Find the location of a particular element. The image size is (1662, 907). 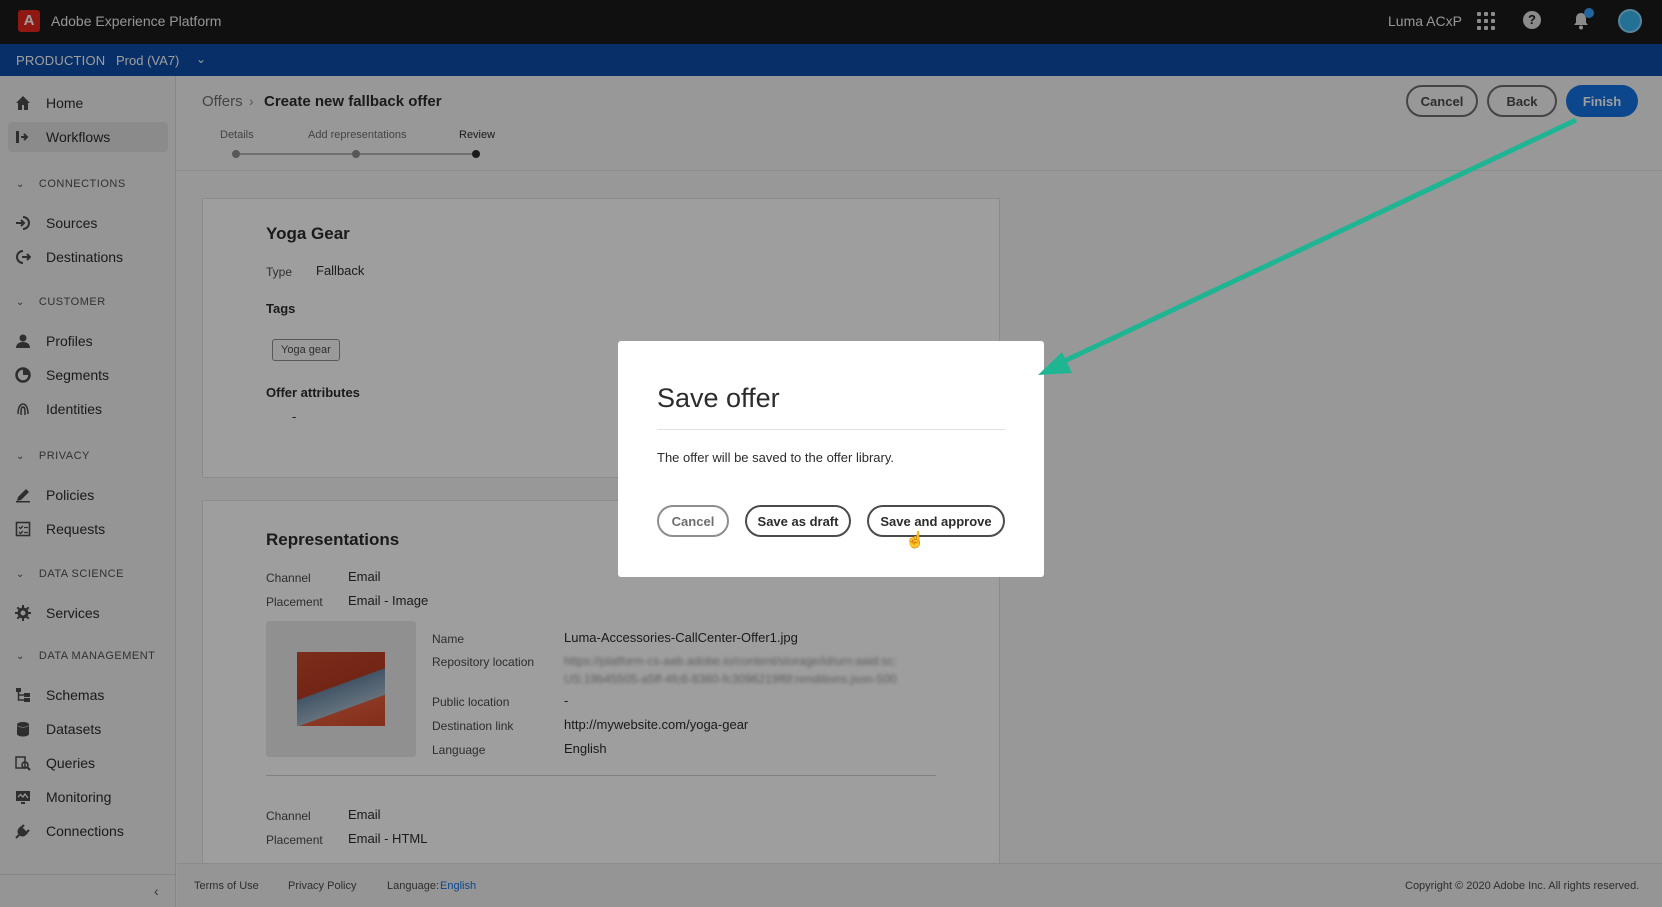

save-and-approve-button: Save and approve is located at coordinates (936, 521).